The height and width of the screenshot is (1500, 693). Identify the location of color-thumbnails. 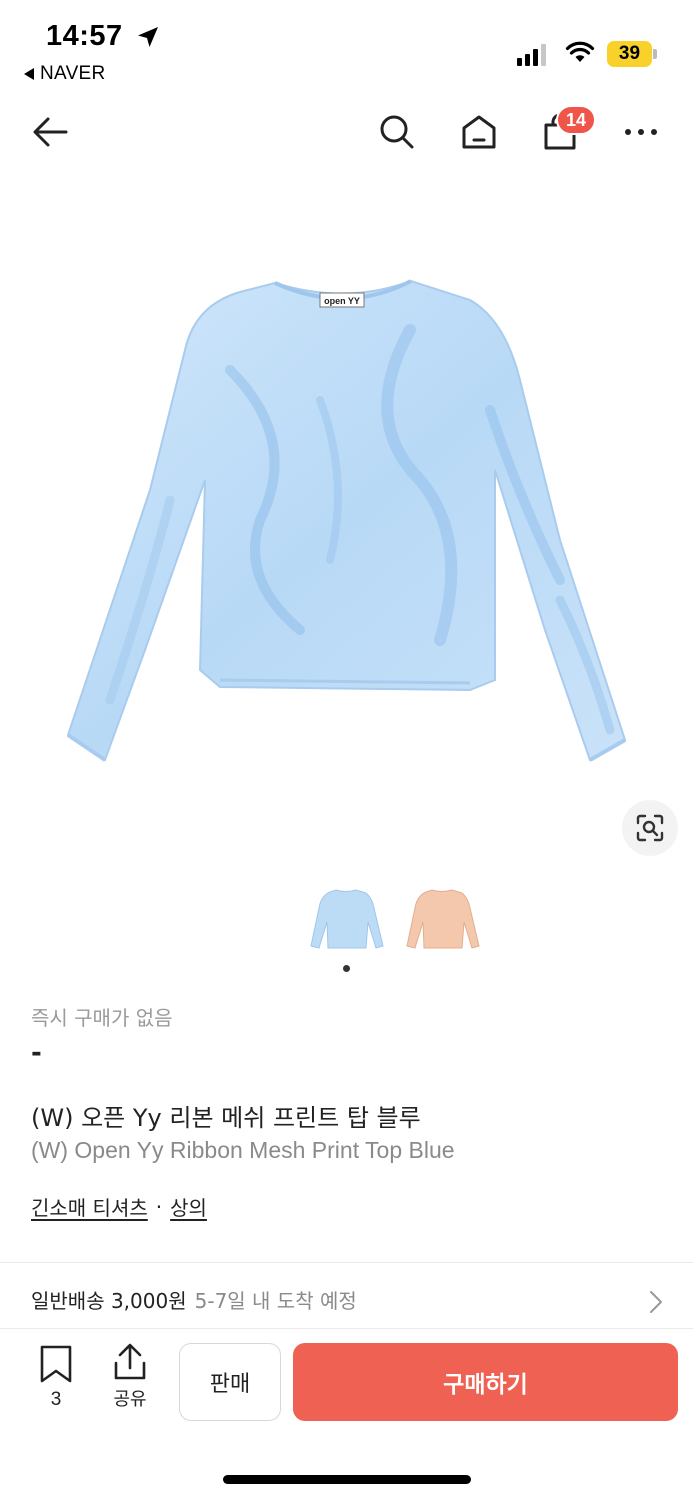
(394, 918).